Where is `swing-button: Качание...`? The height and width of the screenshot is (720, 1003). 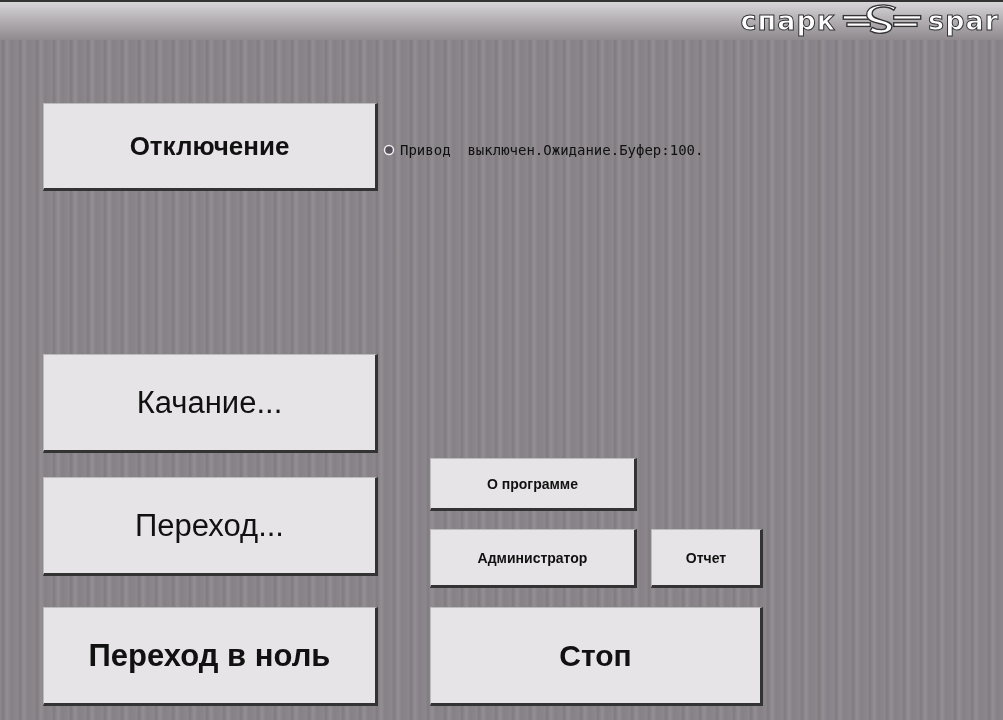 swing-button: Качание... is located at coordinates (210, 403).